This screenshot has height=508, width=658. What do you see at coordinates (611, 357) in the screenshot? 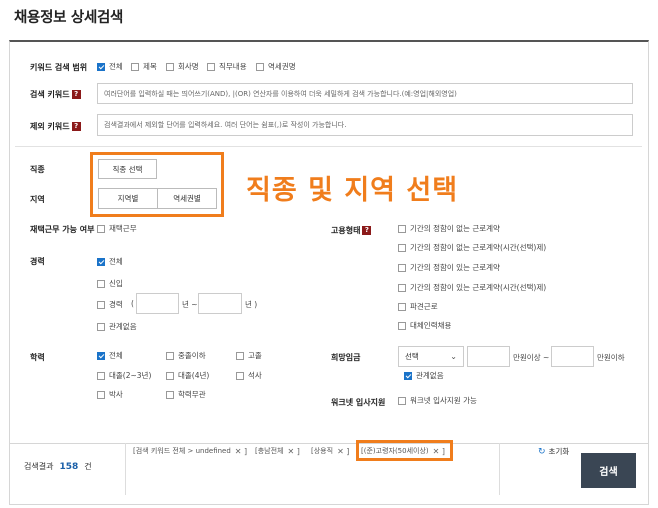
I see `salary-max-unit: 만원이하` at bounding box center [611, 357].